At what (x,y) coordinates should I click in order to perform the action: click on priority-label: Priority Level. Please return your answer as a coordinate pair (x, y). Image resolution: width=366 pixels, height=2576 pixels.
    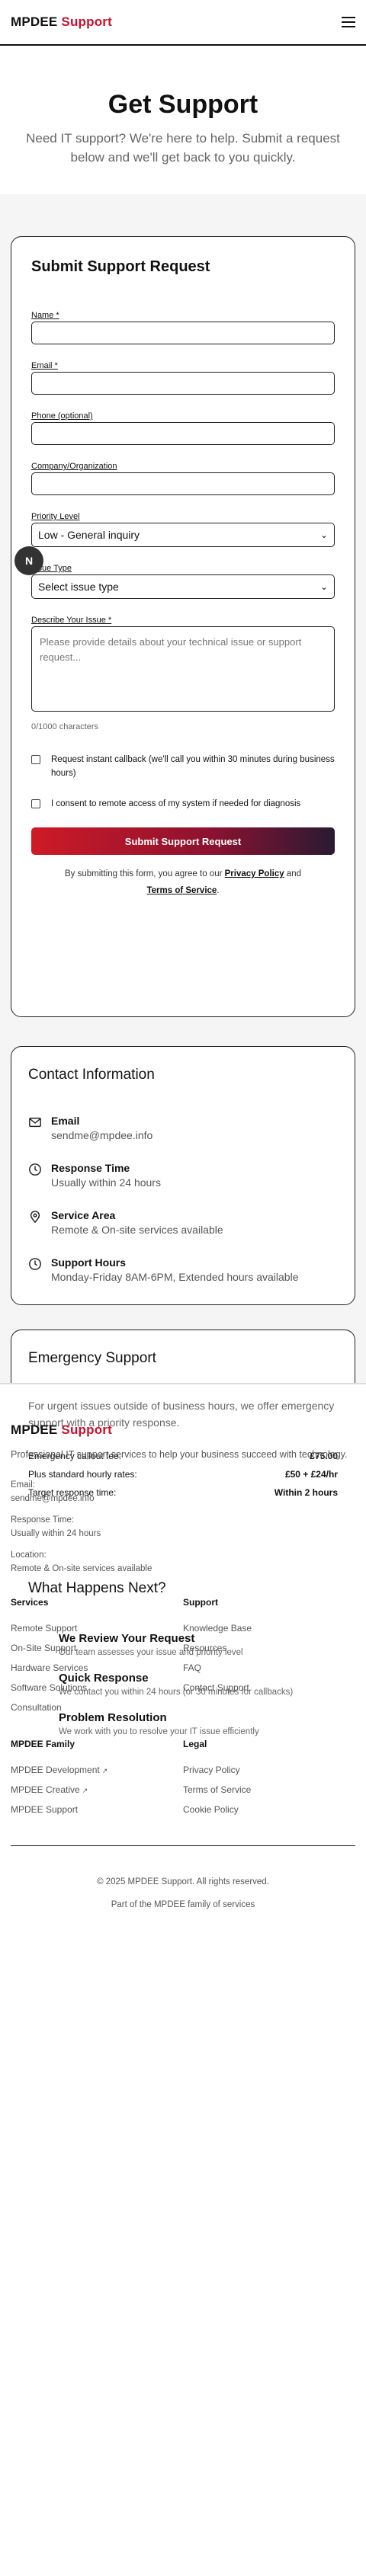
    Looking at the image, I should click on (55, 516).